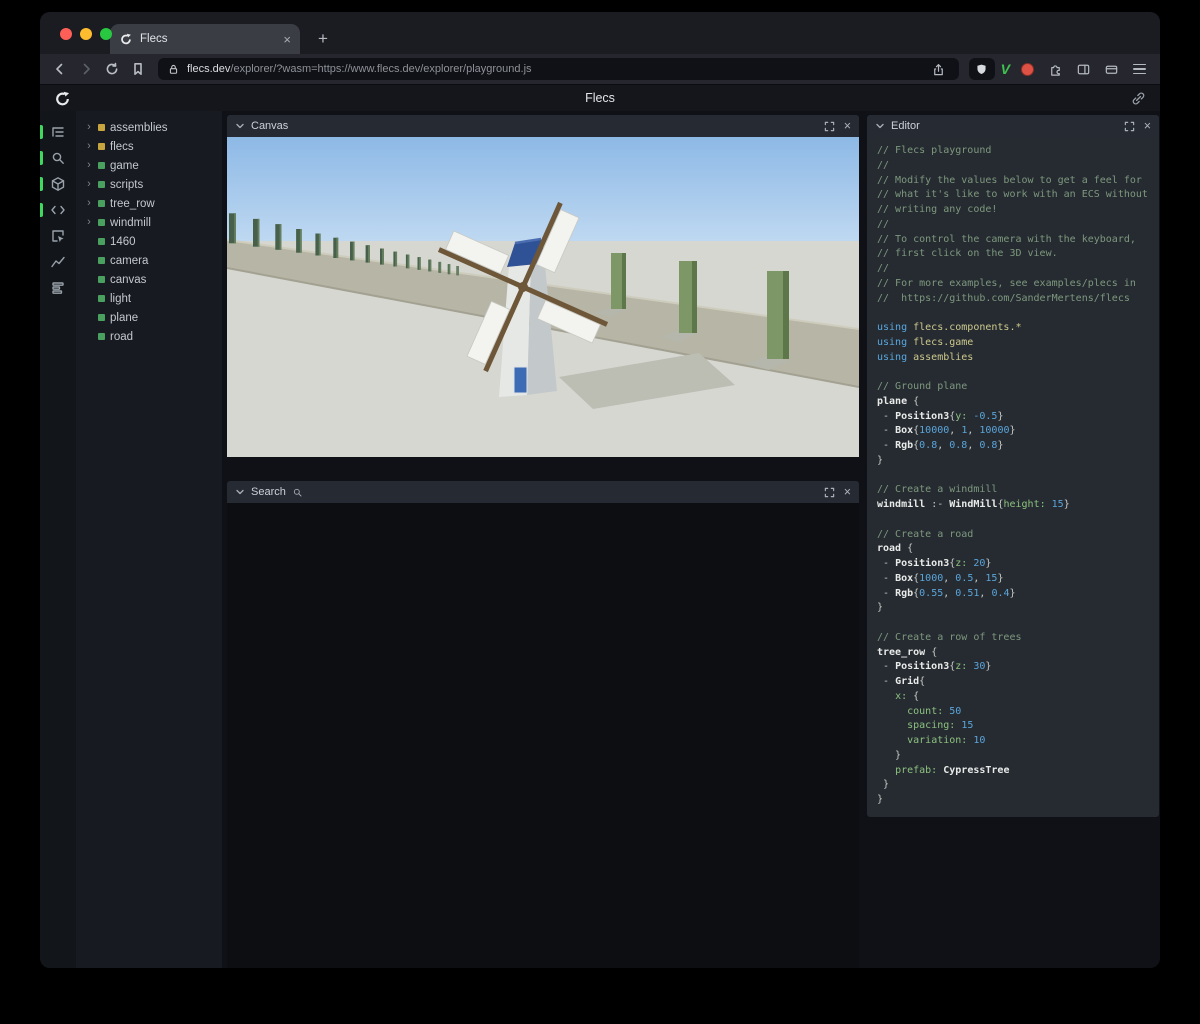 The image size is (1200, 1024). I want to click on tree-item: › game, so click(149, 165).